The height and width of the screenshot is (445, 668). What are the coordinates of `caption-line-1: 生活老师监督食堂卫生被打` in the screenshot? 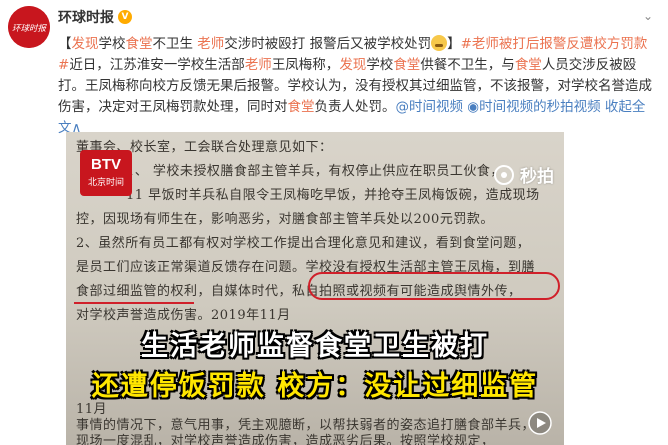 It's located at (315, 346).